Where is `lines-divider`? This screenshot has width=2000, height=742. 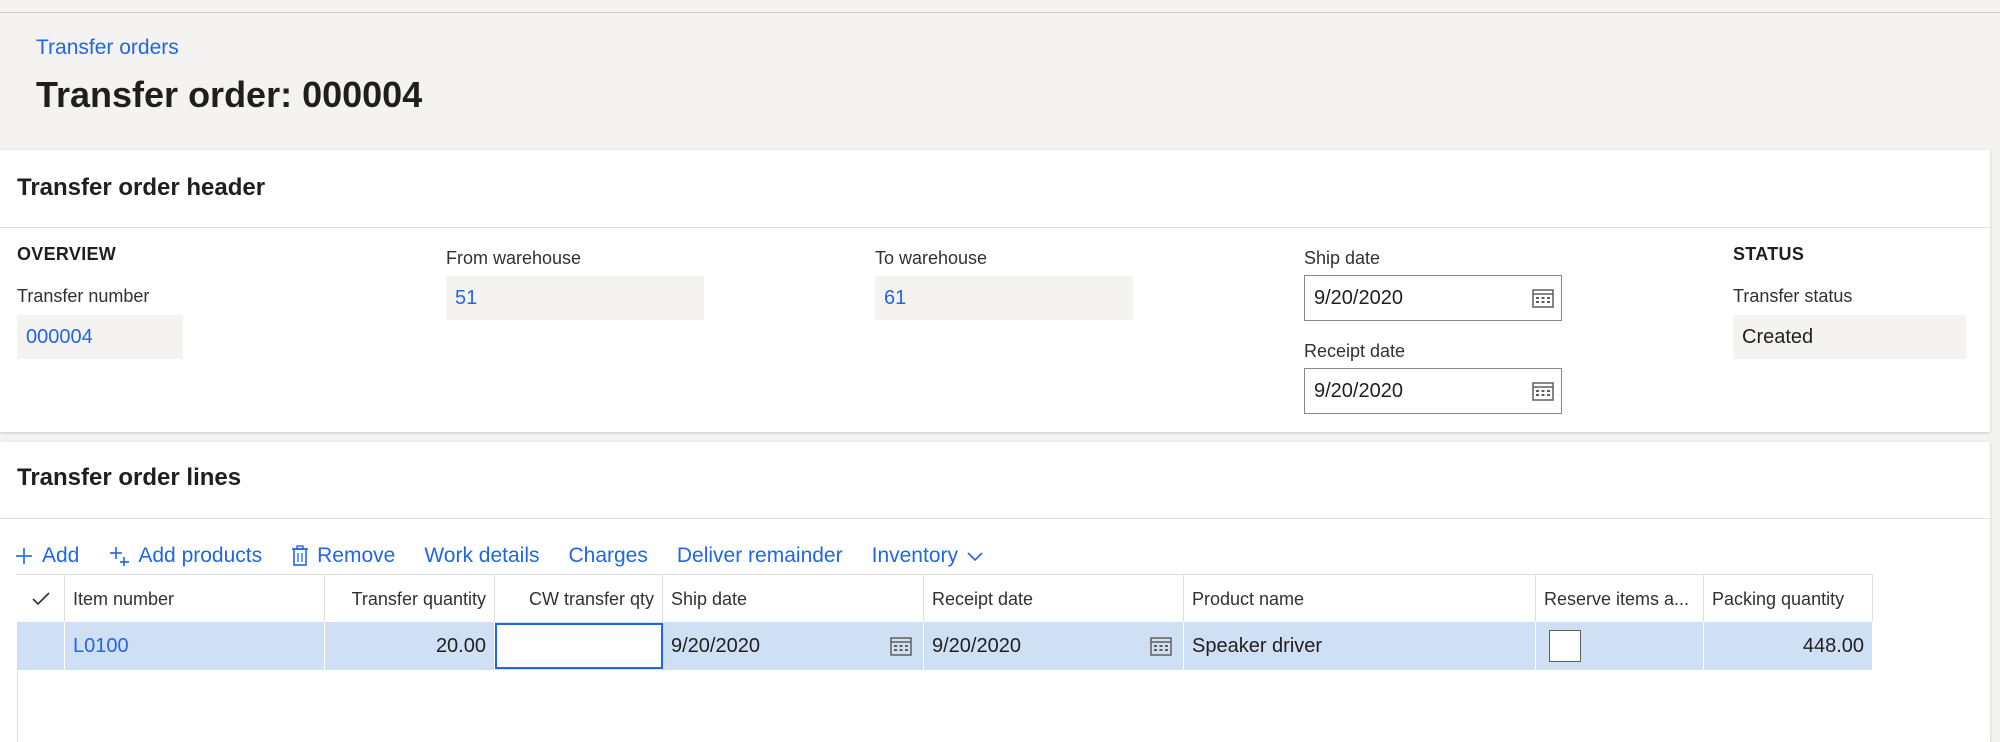 lines-divider is located at coordinates (995, 518).